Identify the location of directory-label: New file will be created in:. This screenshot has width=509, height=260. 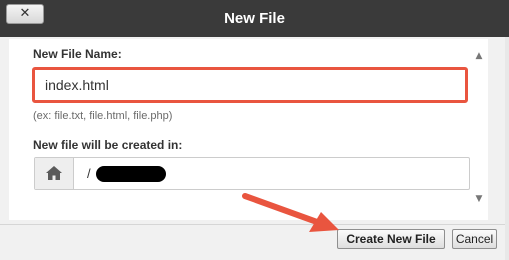
(108, 145).